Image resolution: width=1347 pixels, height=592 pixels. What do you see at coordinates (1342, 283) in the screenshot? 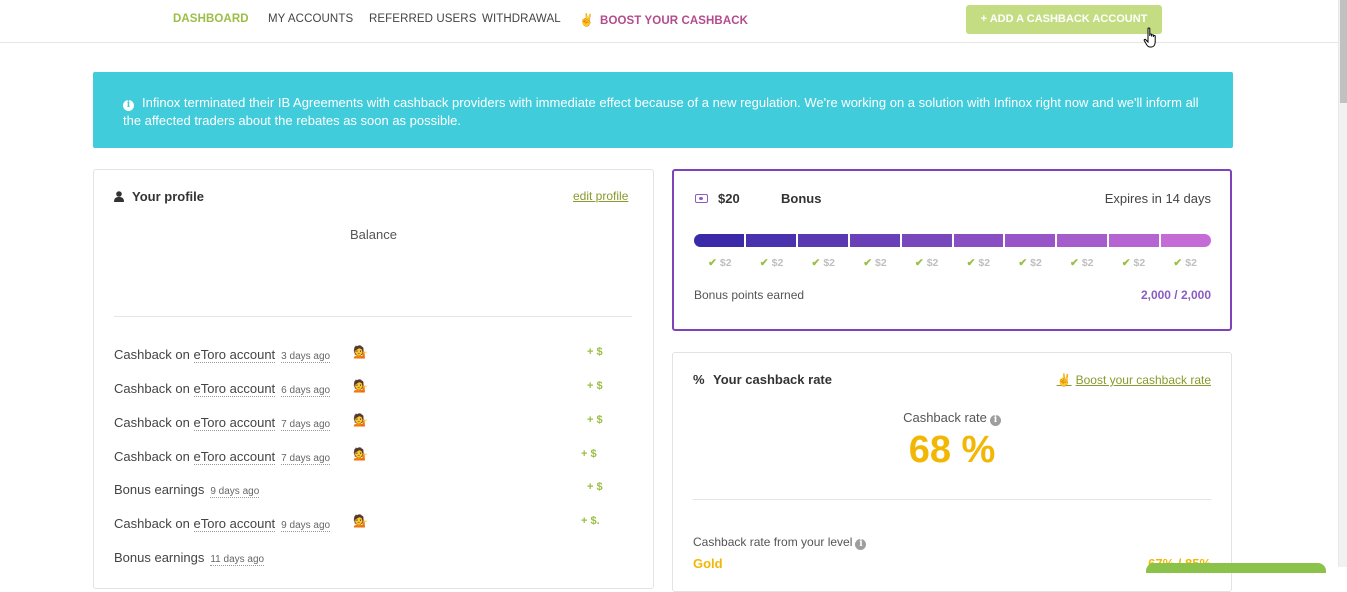
I see `page-scrollbar` at bounding box center [1342, 283].